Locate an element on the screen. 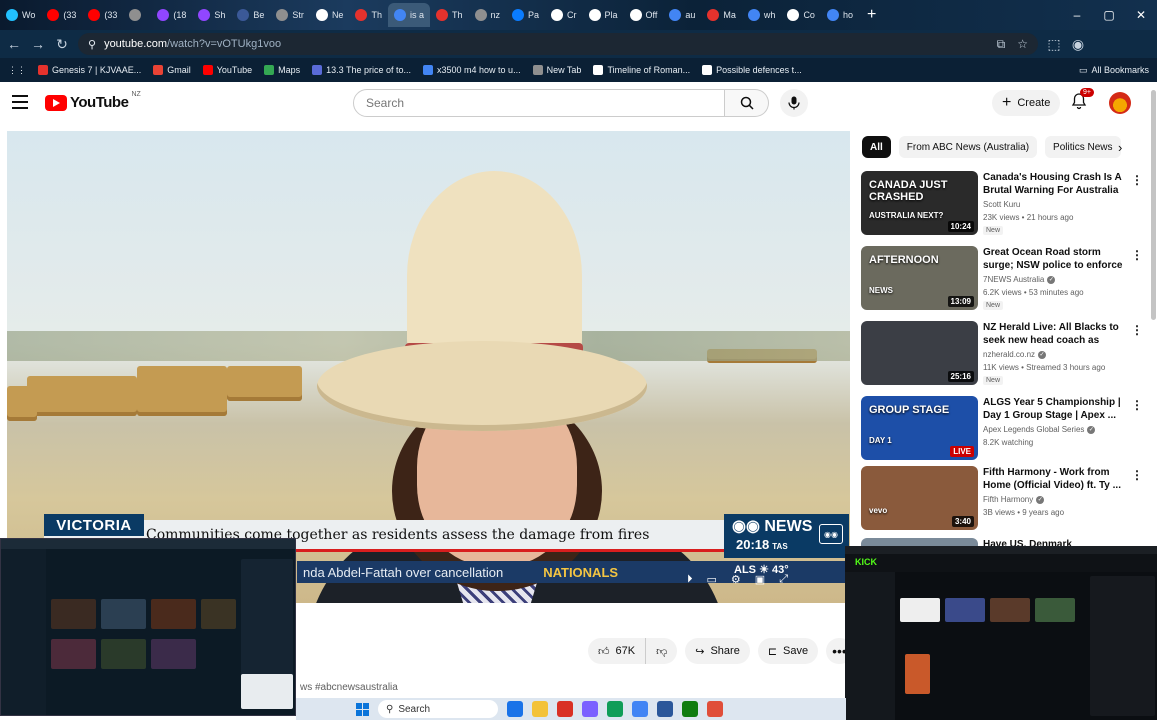  reload-icon: ↻ is located at coordinates (62, 44).